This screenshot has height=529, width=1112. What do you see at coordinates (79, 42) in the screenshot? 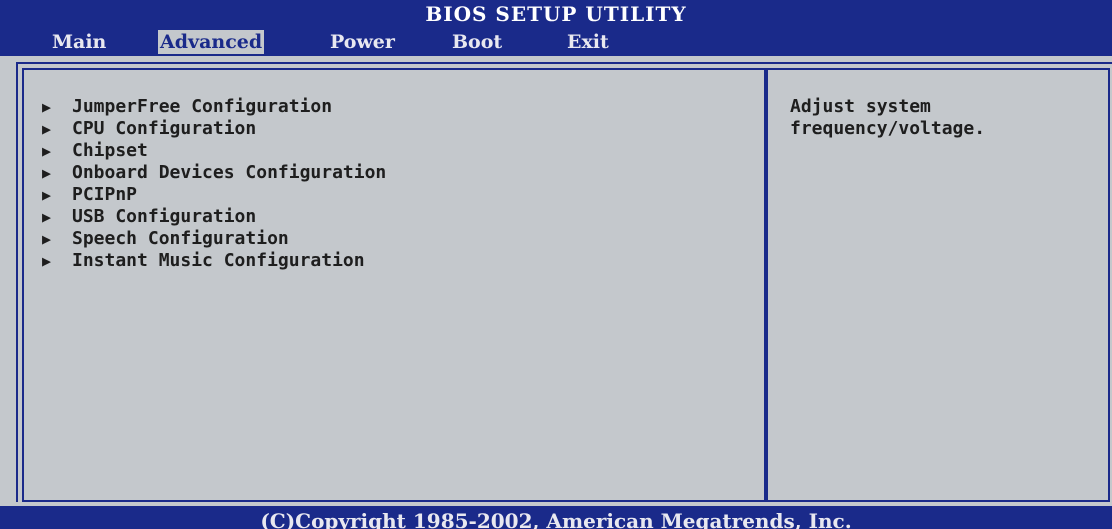
I see `tab-main: Main` at bounding box center [79, 42].